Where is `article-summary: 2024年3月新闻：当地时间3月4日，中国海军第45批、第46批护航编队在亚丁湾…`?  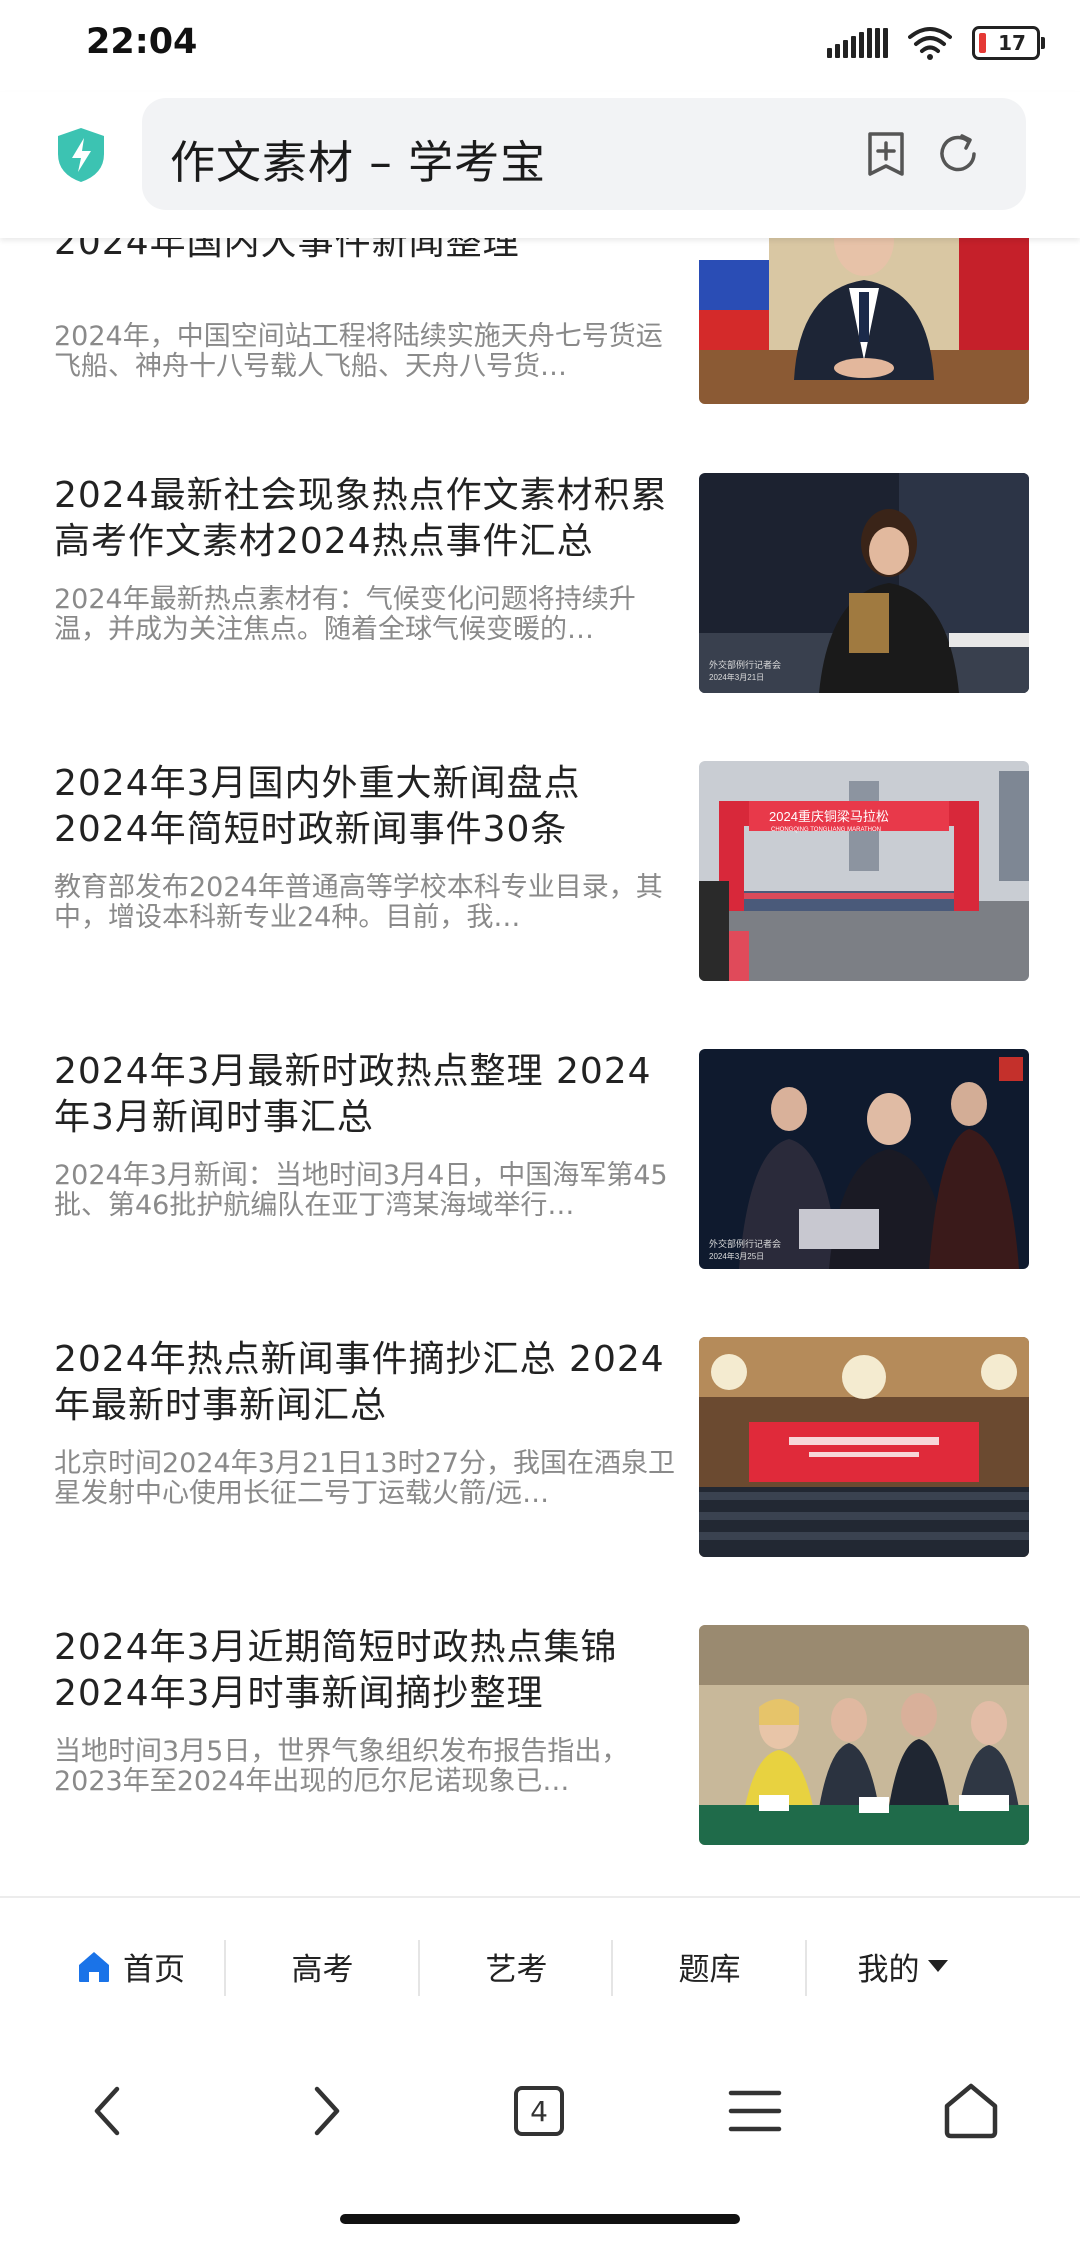
article-summary: 2024年3月新闻：当地时间3月4日，中国海军第45批、第46批护航编队在亚丁湾… is located at coordinates (361, 1191).